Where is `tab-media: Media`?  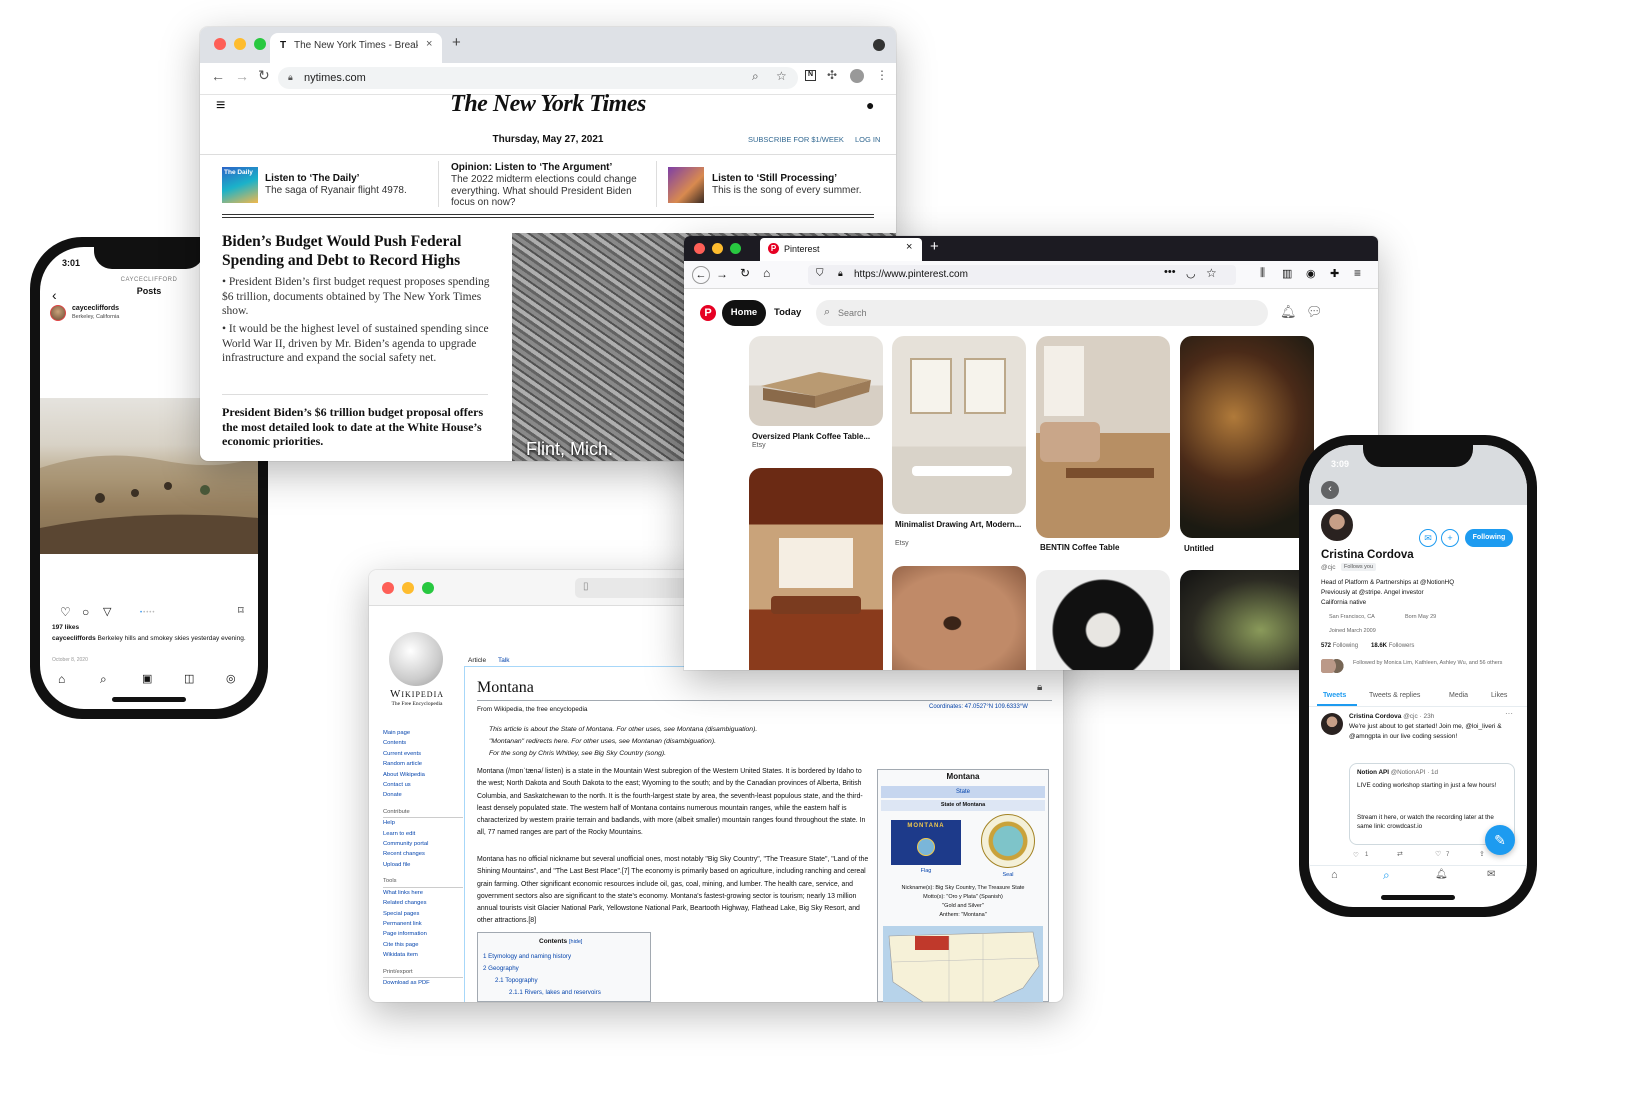 tab-media: Media is located at coordinates (1458, 695).